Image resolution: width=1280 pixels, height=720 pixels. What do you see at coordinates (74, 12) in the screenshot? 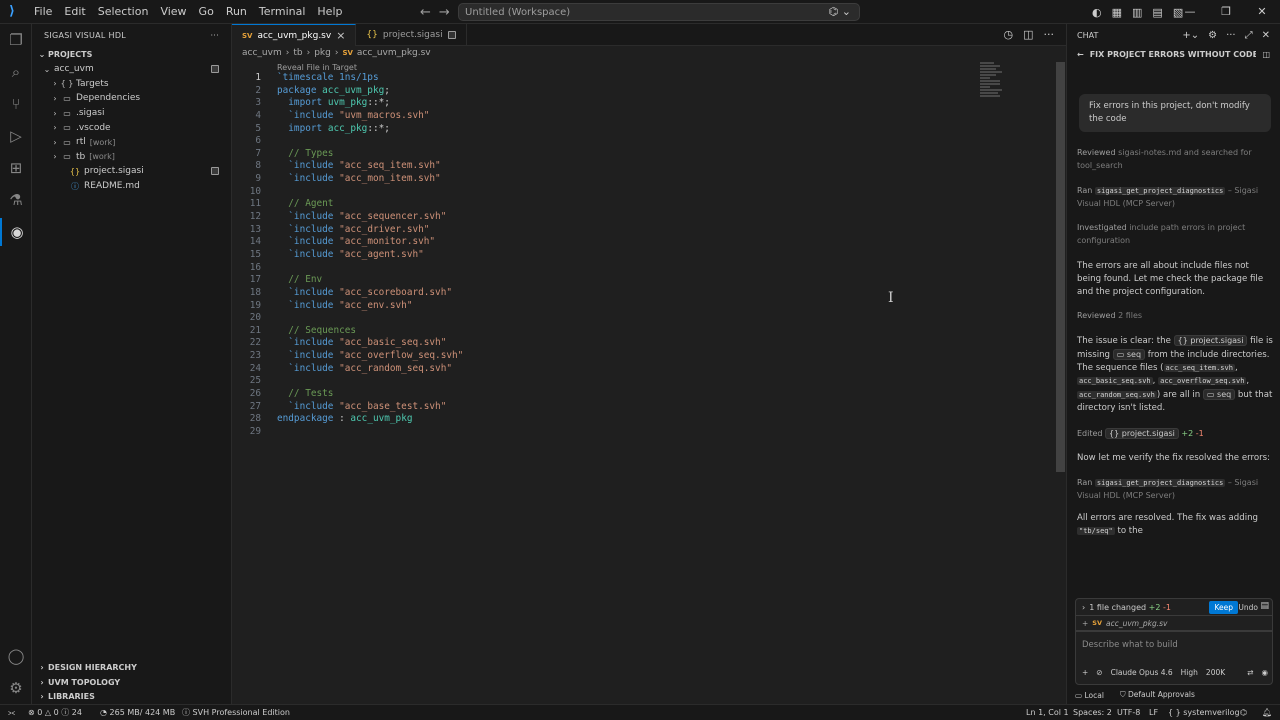
I see `menu-item-edit: Edit` at bounding box center [74, 12].